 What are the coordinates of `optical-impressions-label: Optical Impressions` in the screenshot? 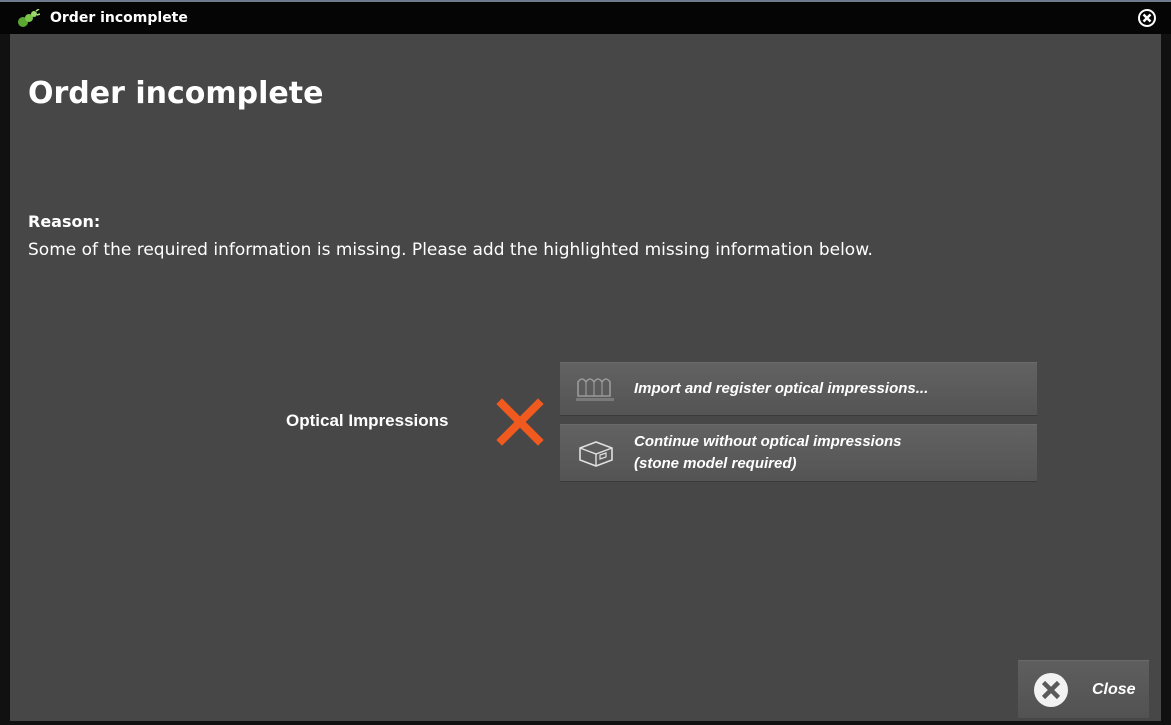 It's located at (367, 420).